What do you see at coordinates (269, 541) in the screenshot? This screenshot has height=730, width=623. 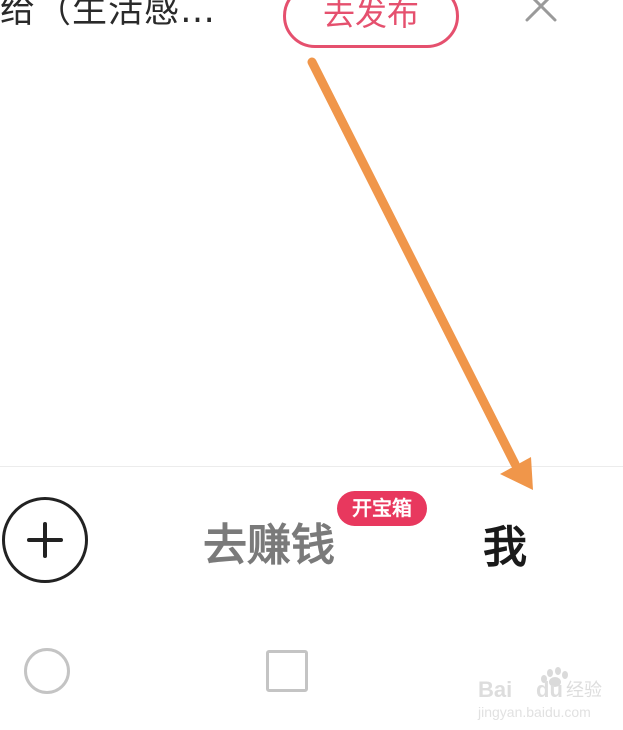 I see `tab-earn-money: 去赚钱` at bounding box center [269, 541].